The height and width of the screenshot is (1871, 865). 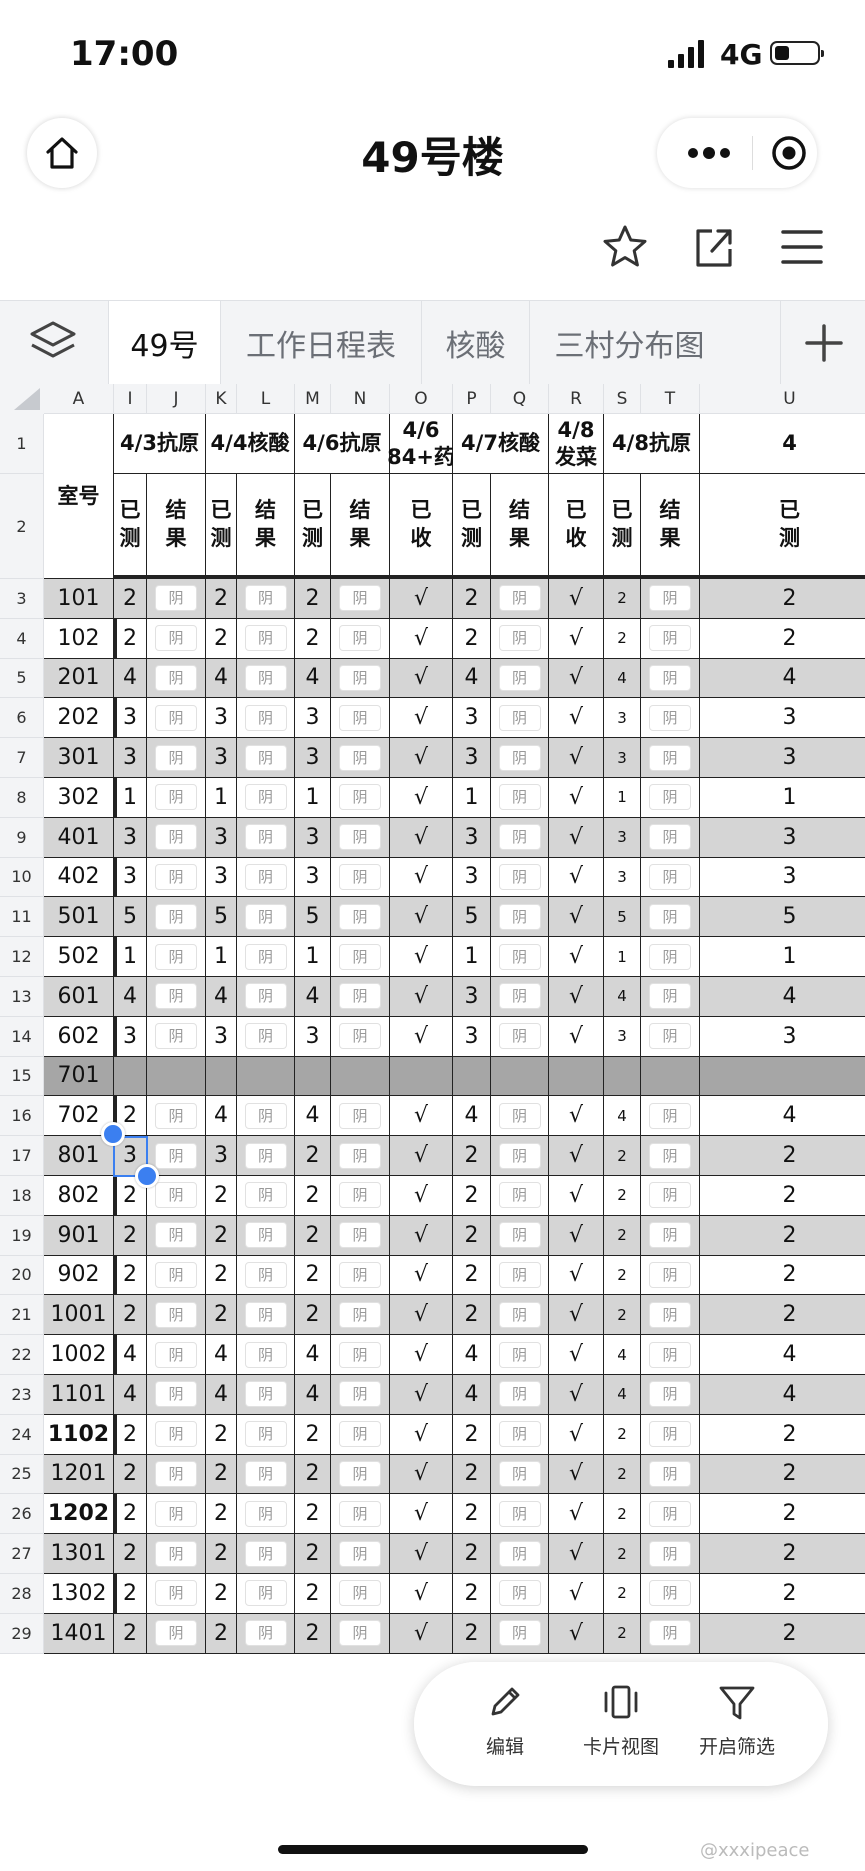 I want to click on menu-icon, so click(x=802, y=247).